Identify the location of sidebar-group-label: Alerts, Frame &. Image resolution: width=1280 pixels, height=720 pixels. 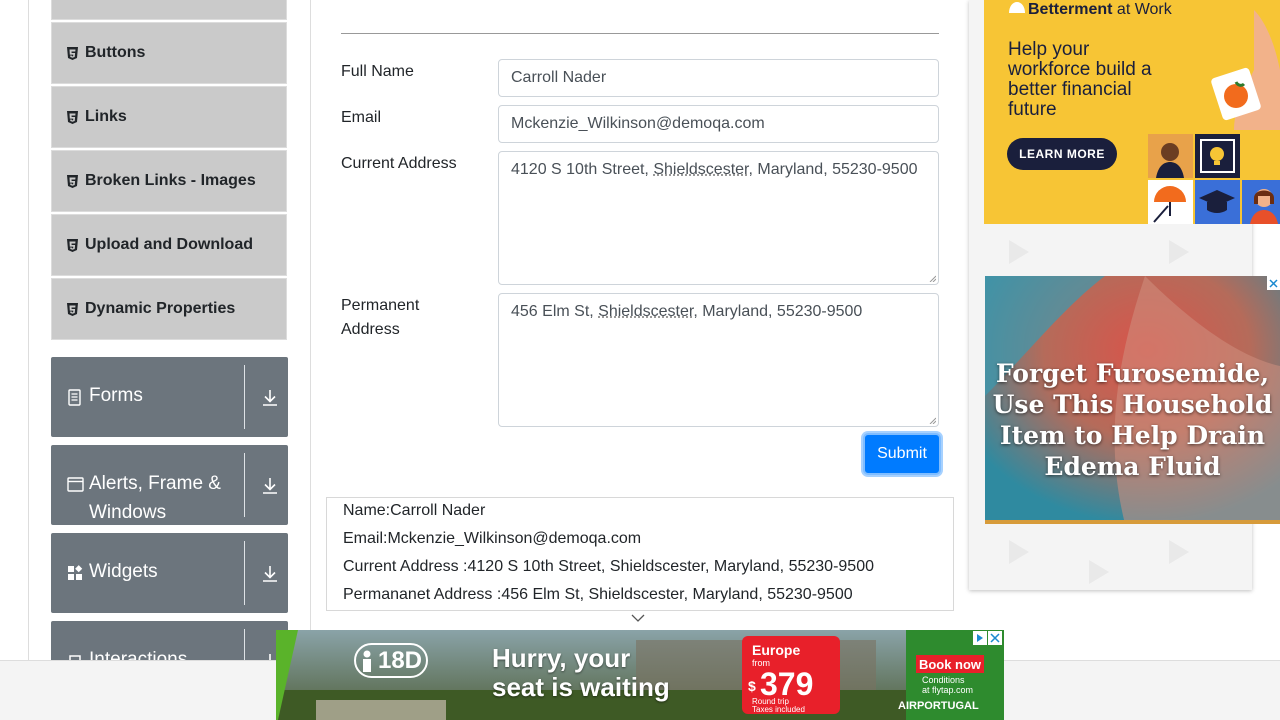
(155, 483).